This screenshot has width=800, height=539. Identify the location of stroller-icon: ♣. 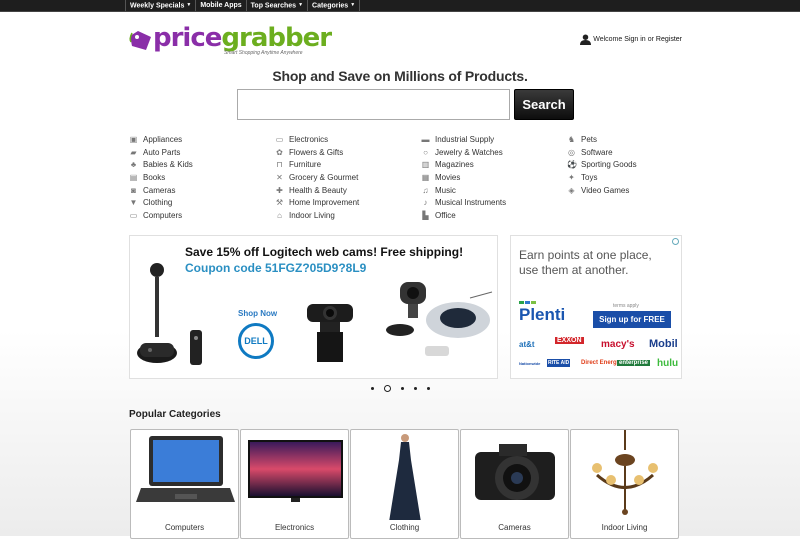
(133, 165).